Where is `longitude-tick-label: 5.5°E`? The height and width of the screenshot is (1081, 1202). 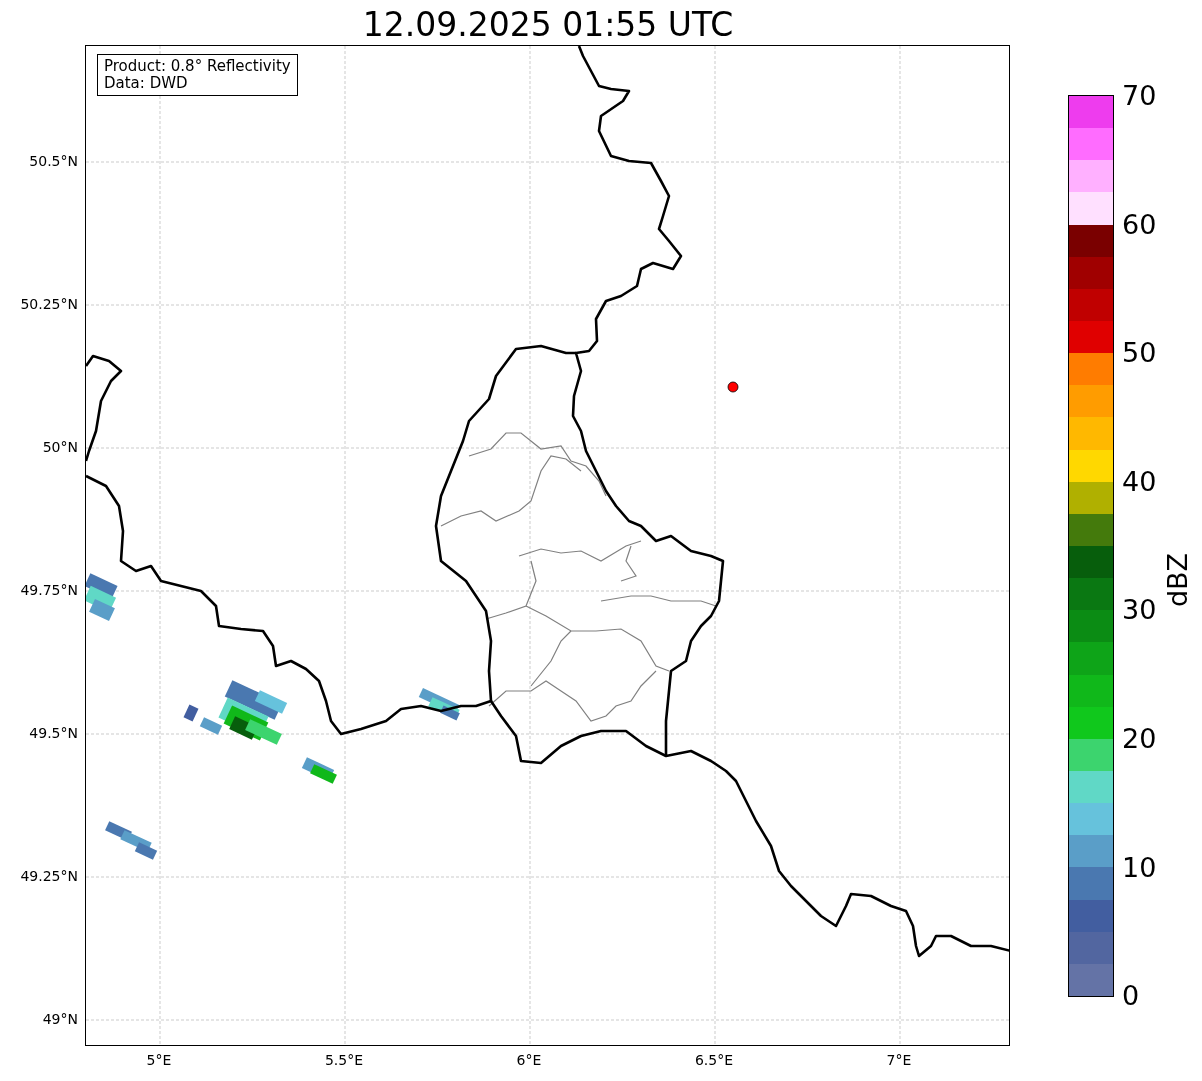 longitude-tick-label: 5.5°E is located at coordinates (344, 1060).